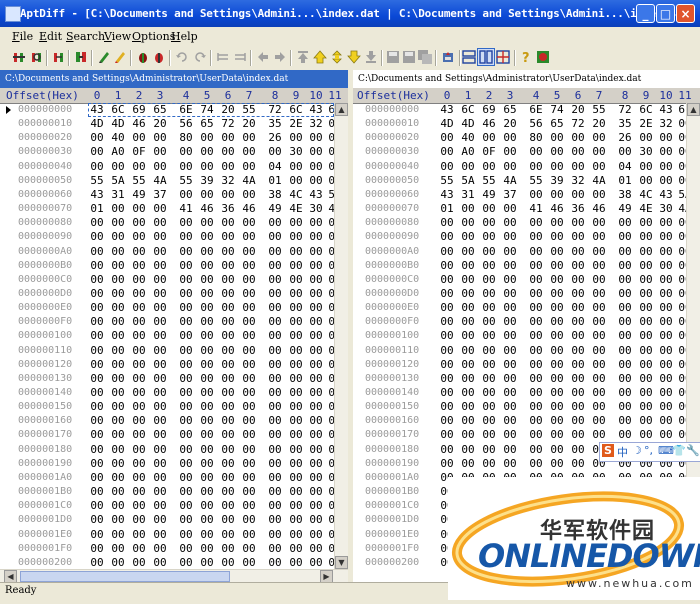 The image size is (700, 604). What do you see at coordinates (341, 562) in the screenshot?
I see `left-scroll-down-button: ▼` at bounding box center [341, 562].